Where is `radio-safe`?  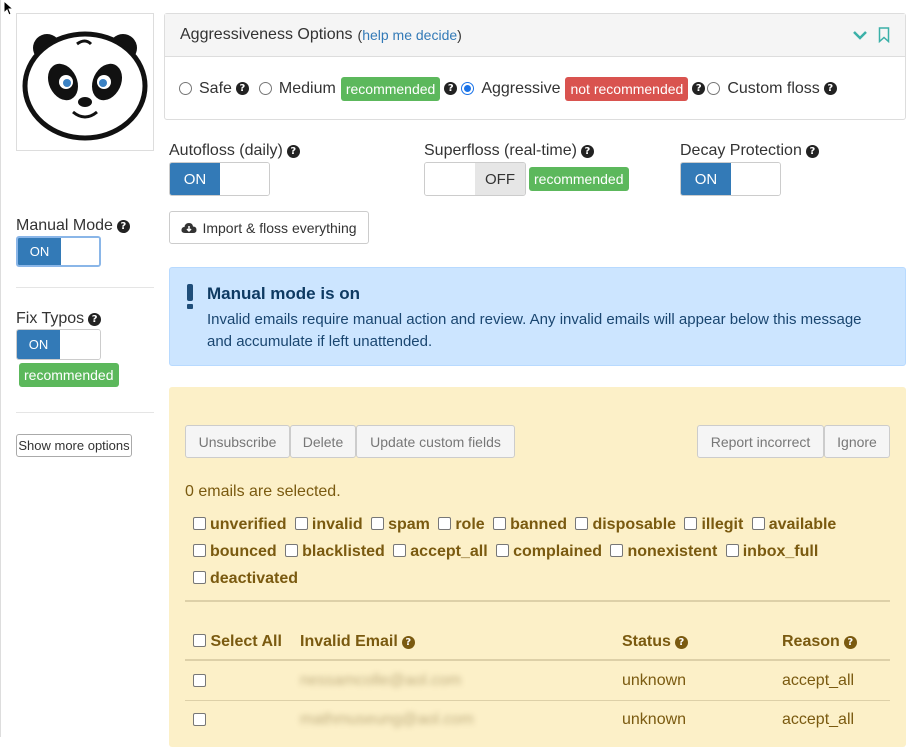 radio-safe is located at coordinates (185, 88).